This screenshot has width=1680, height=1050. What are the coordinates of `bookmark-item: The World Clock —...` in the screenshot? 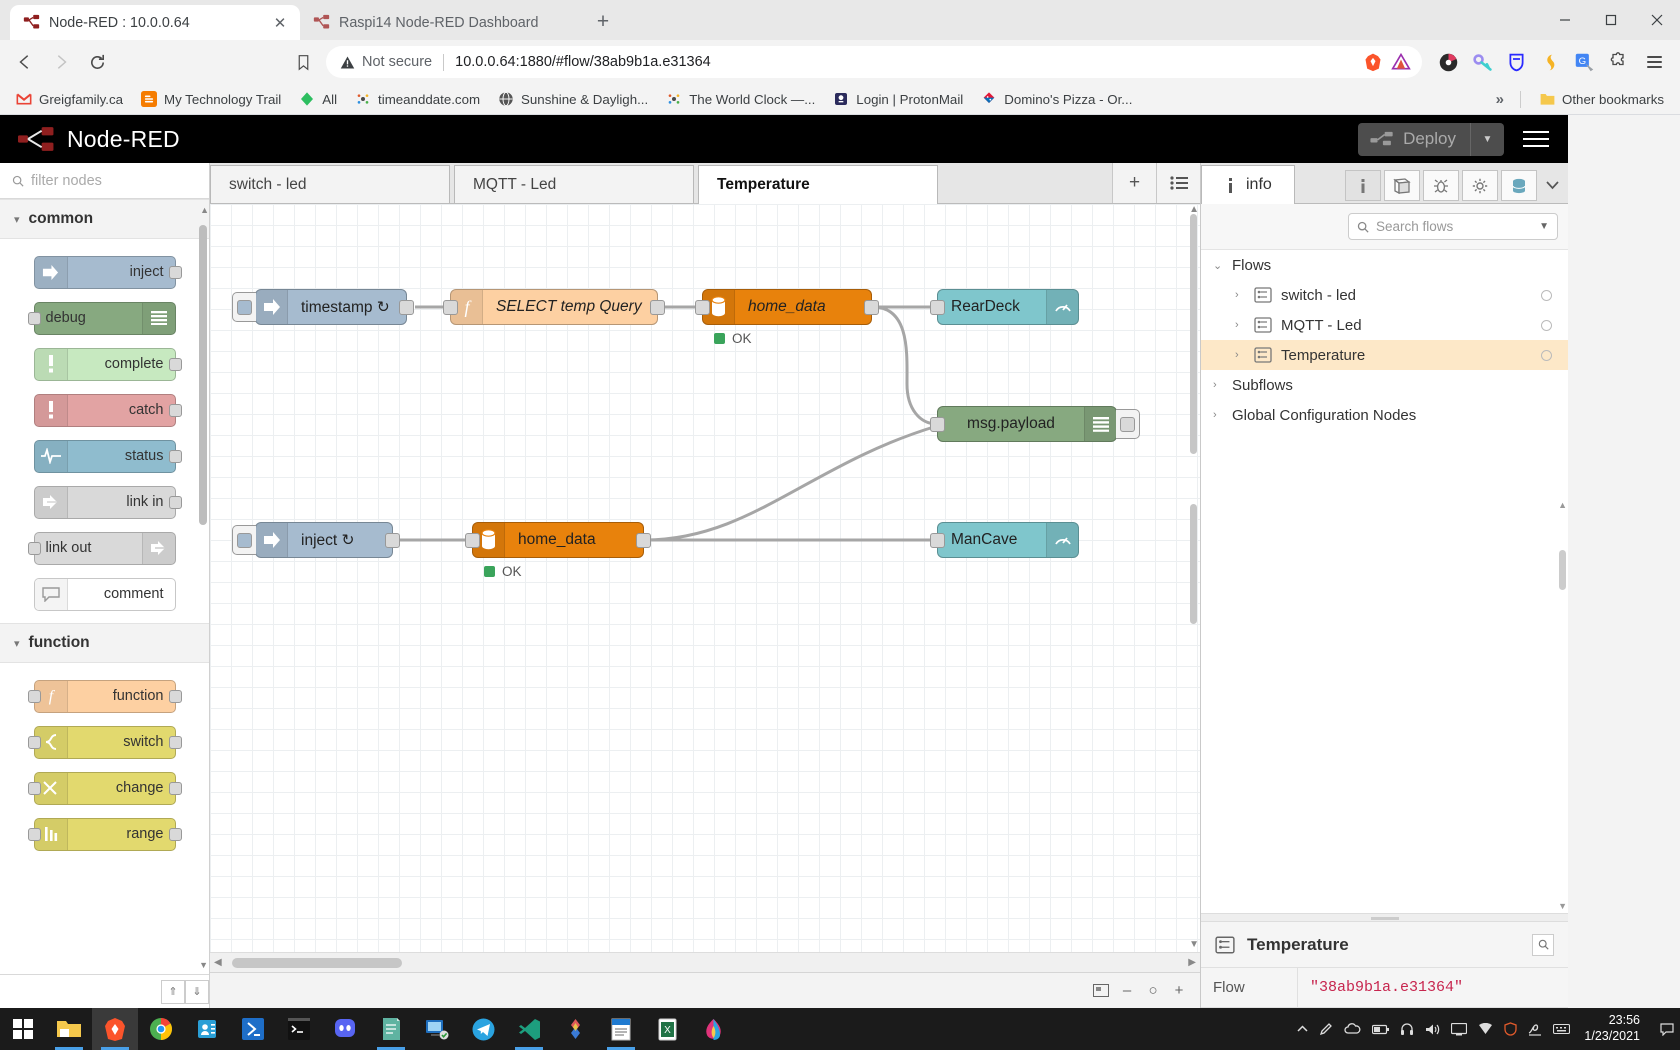 It's located at (740, 99).